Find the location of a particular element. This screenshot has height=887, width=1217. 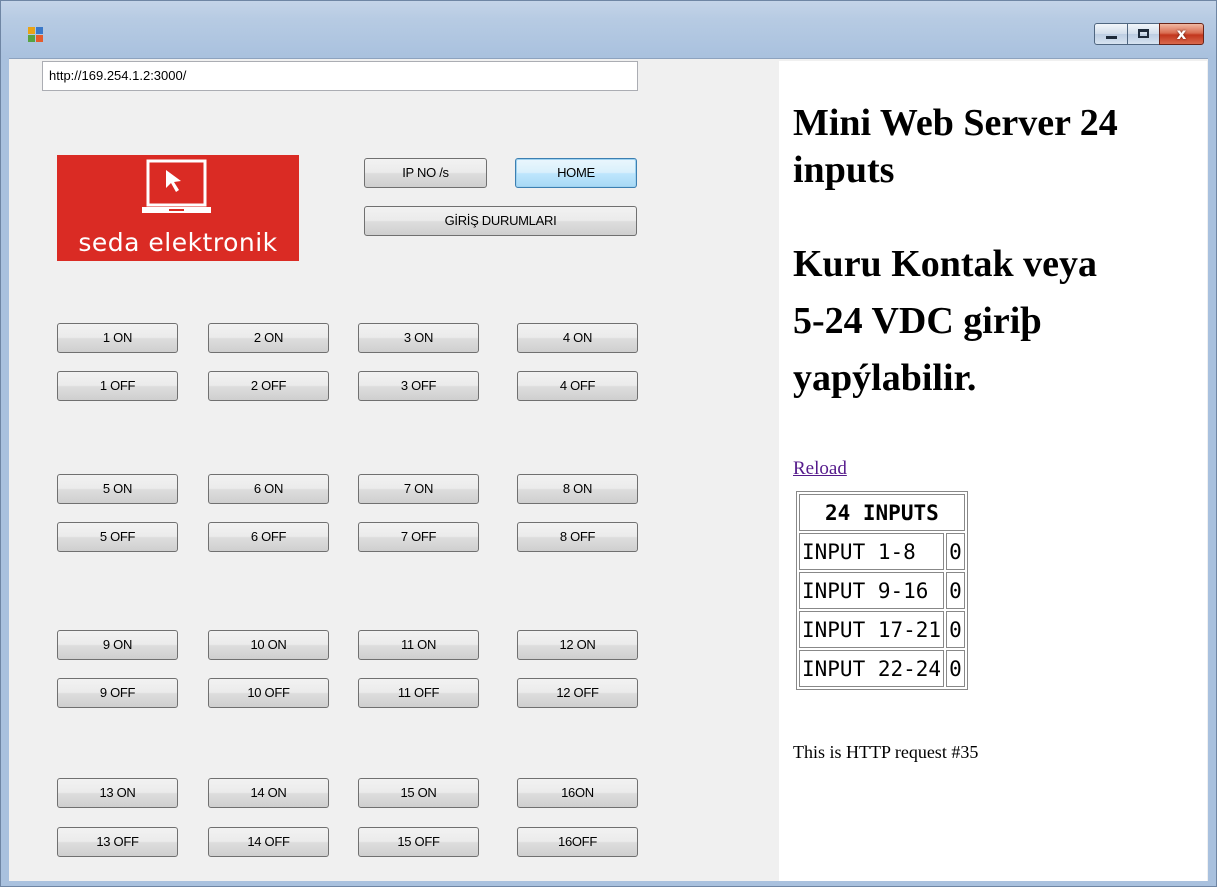

relay-14-on-button: 14 ON is located at coordinates (268, 793).